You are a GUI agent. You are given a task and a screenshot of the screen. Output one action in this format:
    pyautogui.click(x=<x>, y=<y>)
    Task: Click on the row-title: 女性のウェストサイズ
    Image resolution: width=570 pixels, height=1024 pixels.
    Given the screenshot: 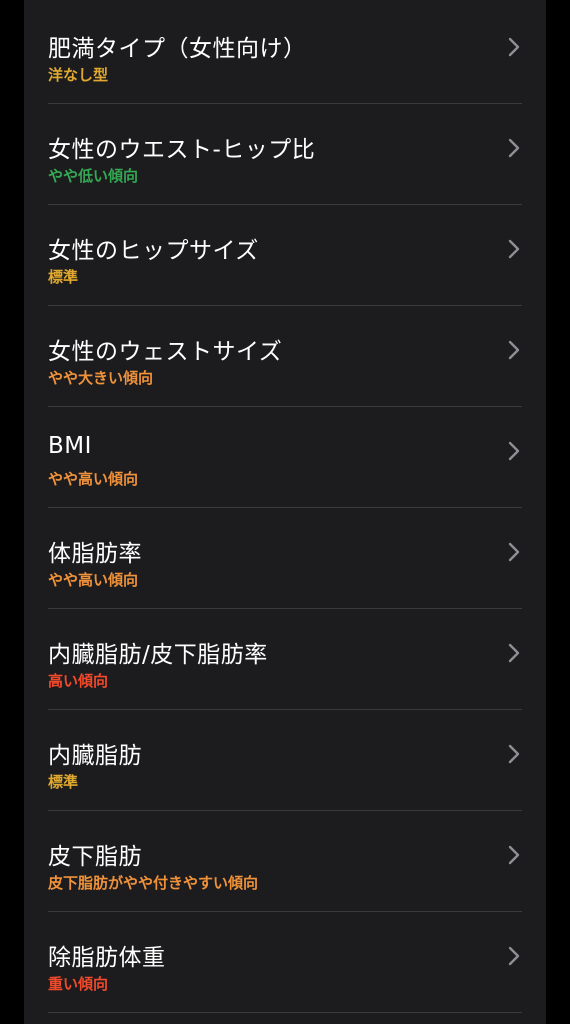 What is the action you would take?
    pyautogui.click(x=165, y=352)
    